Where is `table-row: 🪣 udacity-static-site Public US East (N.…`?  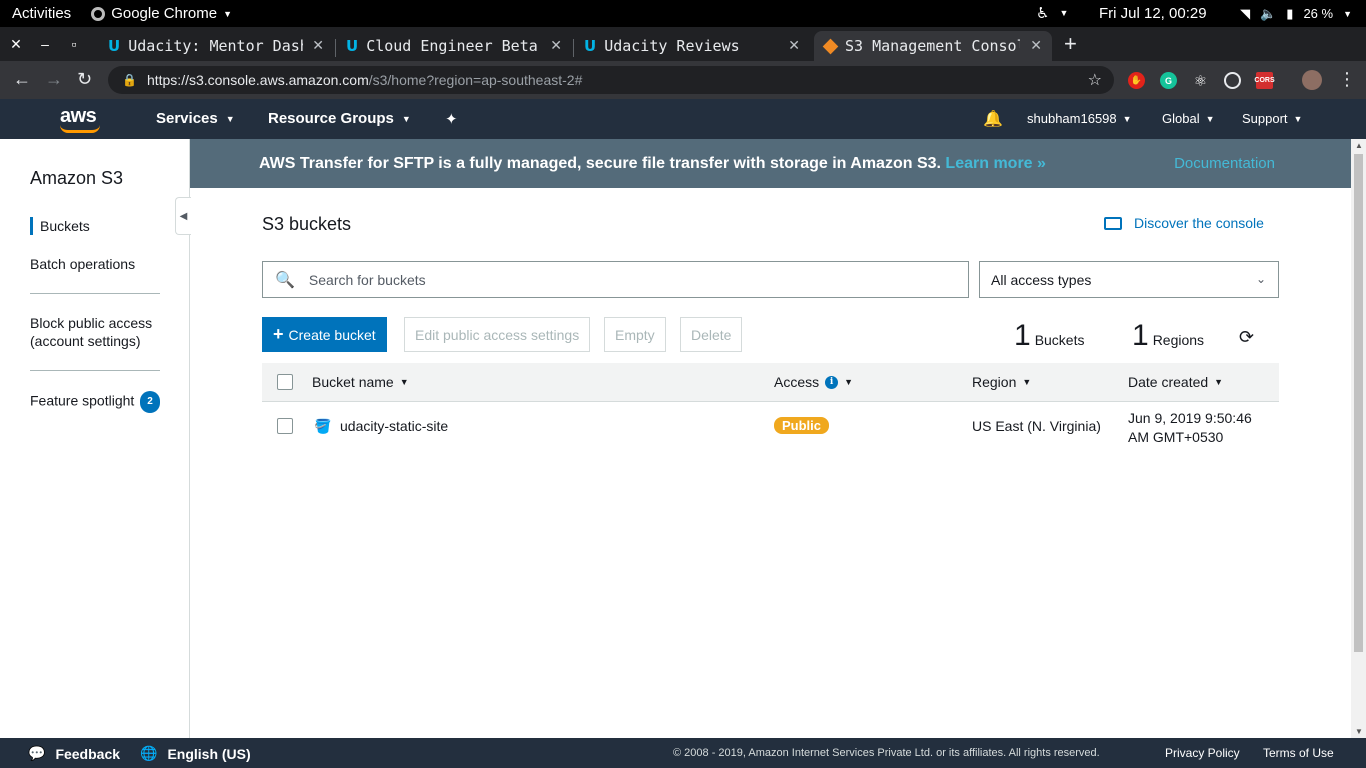
table-row: 🪣 udacity-static-site Public US East (N.… is located at coordinates (770, 427).